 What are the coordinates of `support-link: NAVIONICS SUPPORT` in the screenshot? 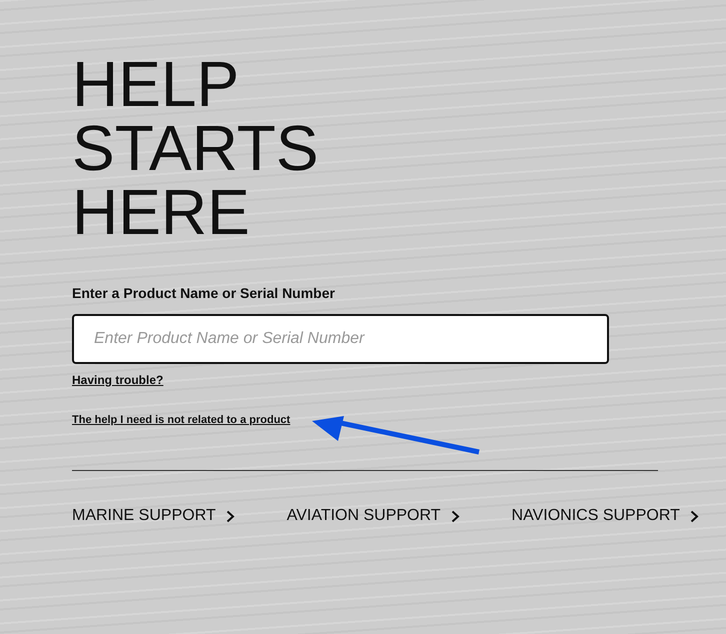 It's located at (605, 516).